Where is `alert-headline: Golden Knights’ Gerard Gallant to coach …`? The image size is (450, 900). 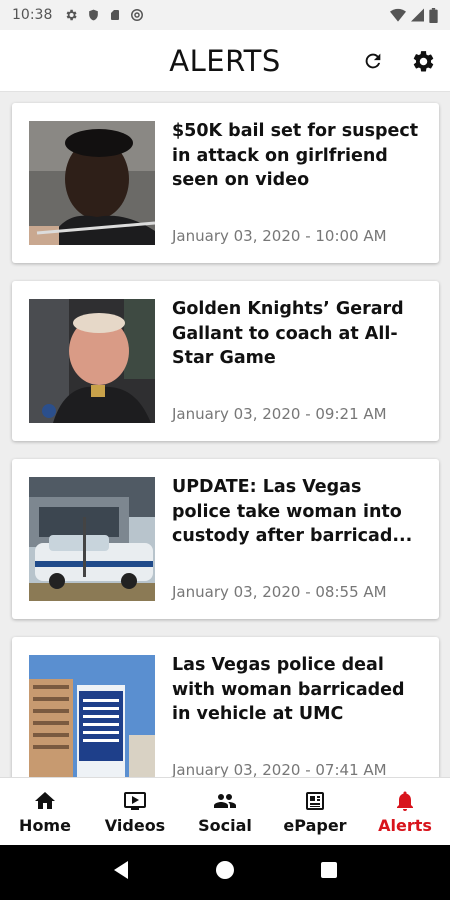
alert-headline: Golden Knights’ Gerard Gallant to coach … is located at coordinates (298, 334).